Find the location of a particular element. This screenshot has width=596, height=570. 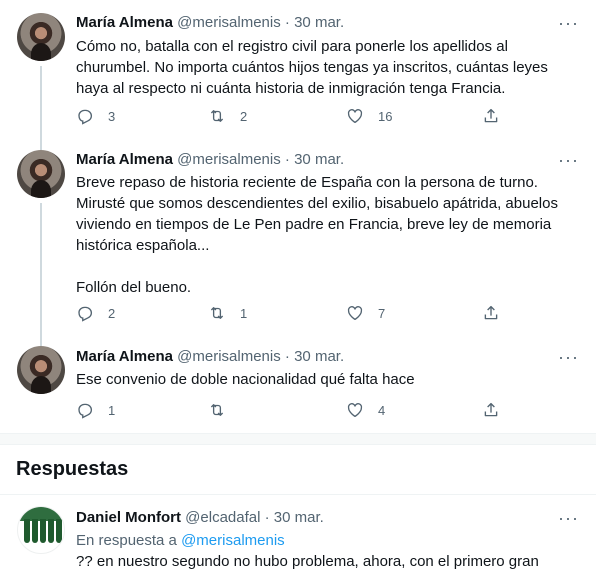

retweet-button is located at coordinates (224, 410).